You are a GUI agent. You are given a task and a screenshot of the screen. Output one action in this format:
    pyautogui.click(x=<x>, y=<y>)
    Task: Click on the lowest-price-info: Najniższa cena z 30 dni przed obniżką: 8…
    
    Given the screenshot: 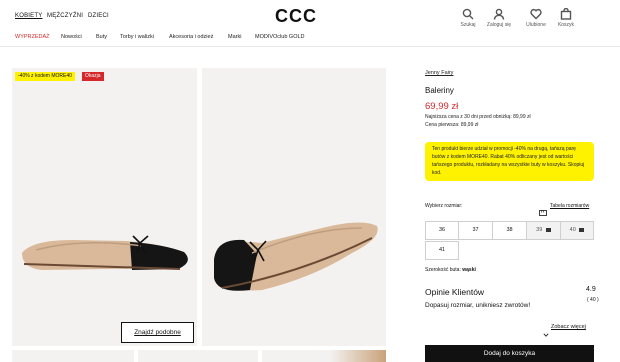 What is the action you would take?
    pyautogui.click(x=478, y=117)
    